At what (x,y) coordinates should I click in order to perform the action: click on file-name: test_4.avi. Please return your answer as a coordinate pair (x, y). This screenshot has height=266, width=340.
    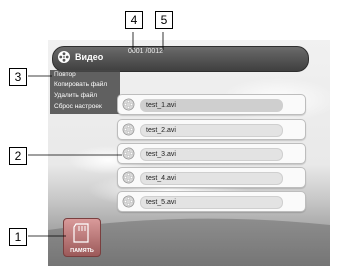
    Looking at the image, I should click on (211, 178).